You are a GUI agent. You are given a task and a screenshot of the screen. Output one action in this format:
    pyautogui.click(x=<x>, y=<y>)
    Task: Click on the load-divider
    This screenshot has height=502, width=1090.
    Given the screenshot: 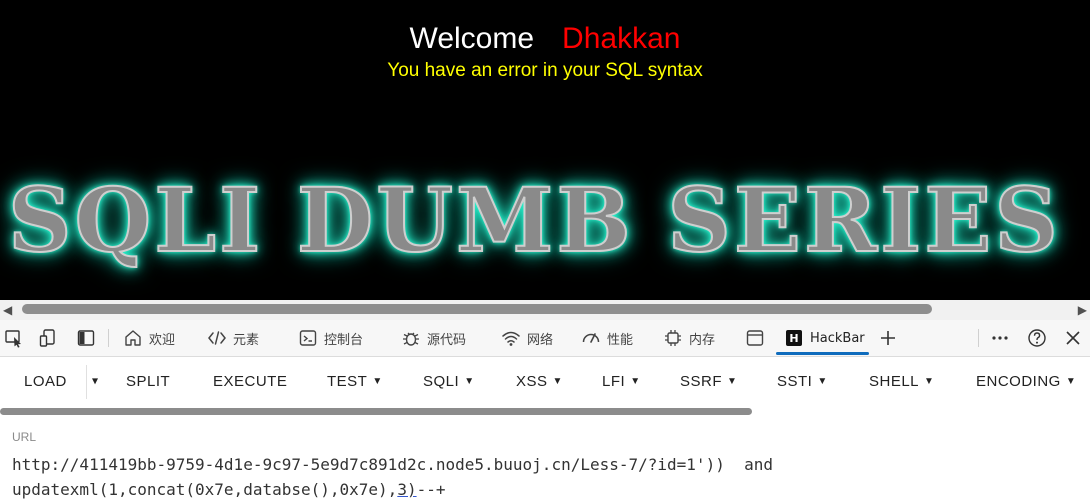 What is the action you would take?
    pyautogui.click(x=86, y=382)
    